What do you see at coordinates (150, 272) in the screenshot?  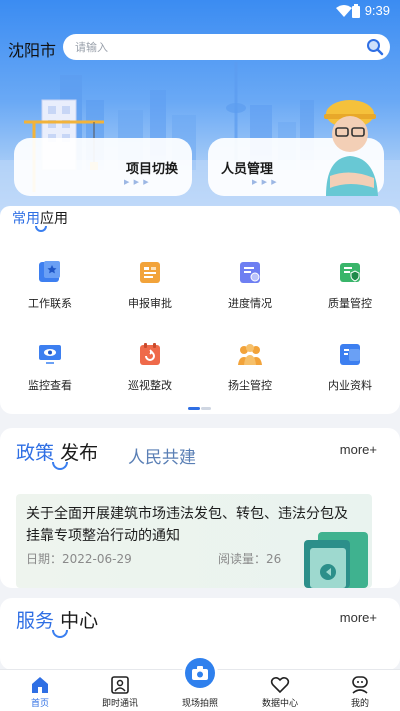 I see `approval-icon` at bounding box center [150, 272].